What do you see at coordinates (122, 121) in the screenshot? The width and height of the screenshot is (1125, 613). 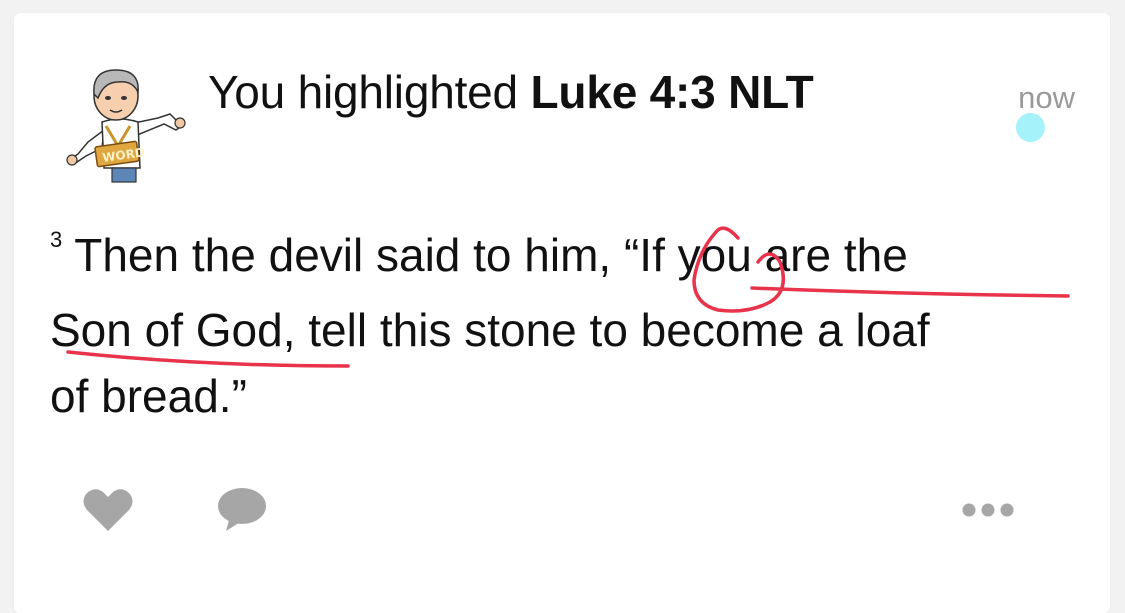 I see `user-avatar: WORD` at bounding box center [122, 121].